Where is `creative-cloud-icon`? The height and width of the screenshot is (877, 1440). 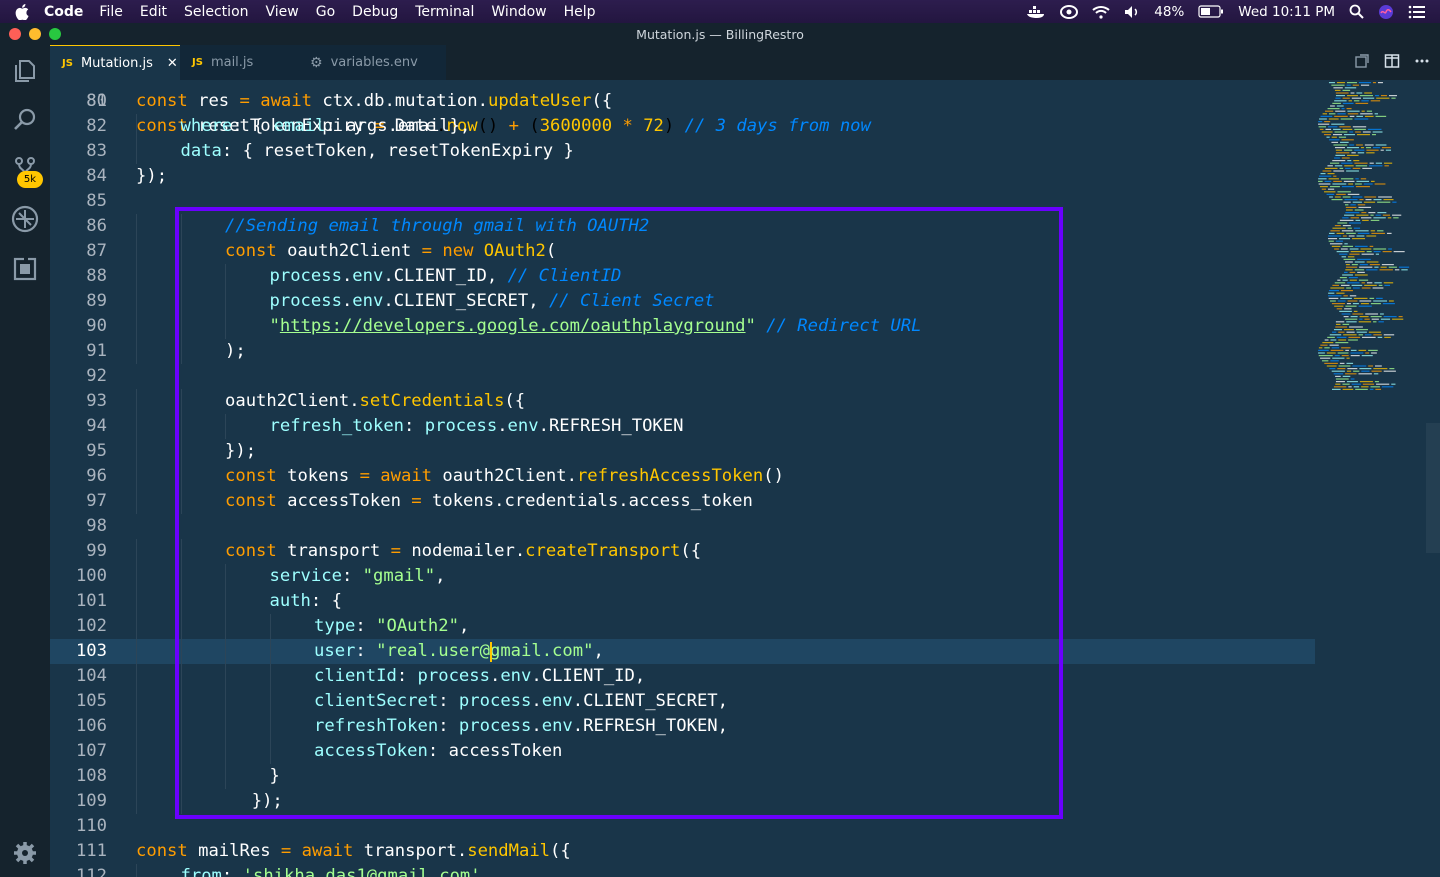 creative-cloud-icon is located at coordinates (1069, 11).